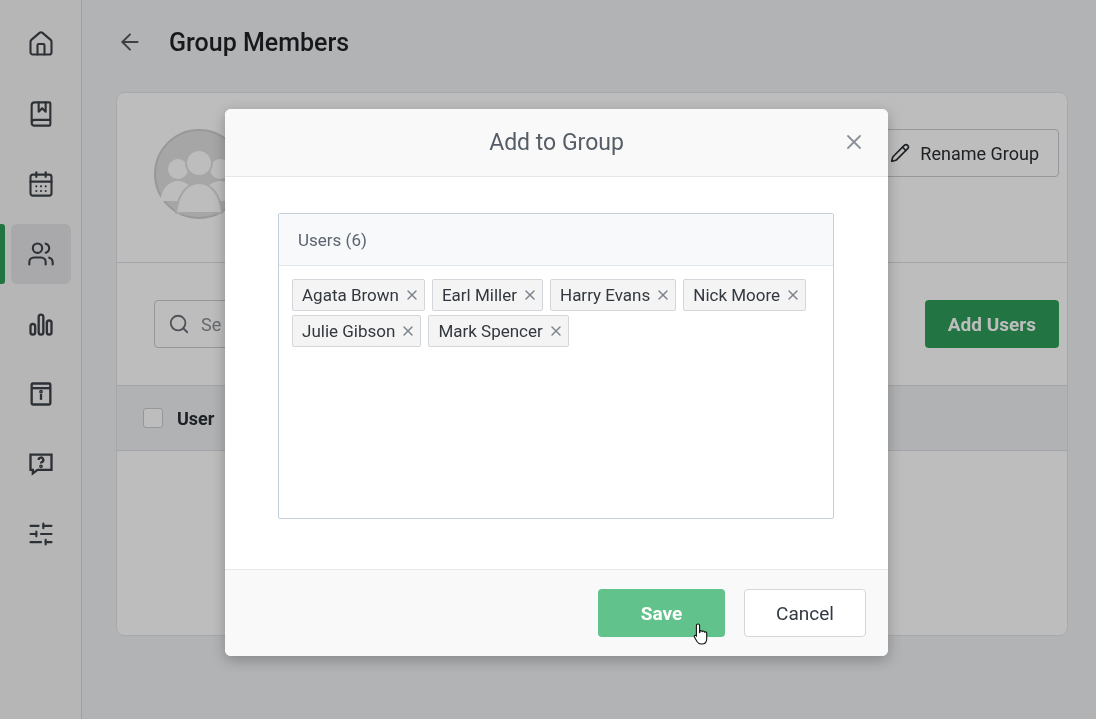  I want to click on cancel-button: Cancel, so click(805, 613).